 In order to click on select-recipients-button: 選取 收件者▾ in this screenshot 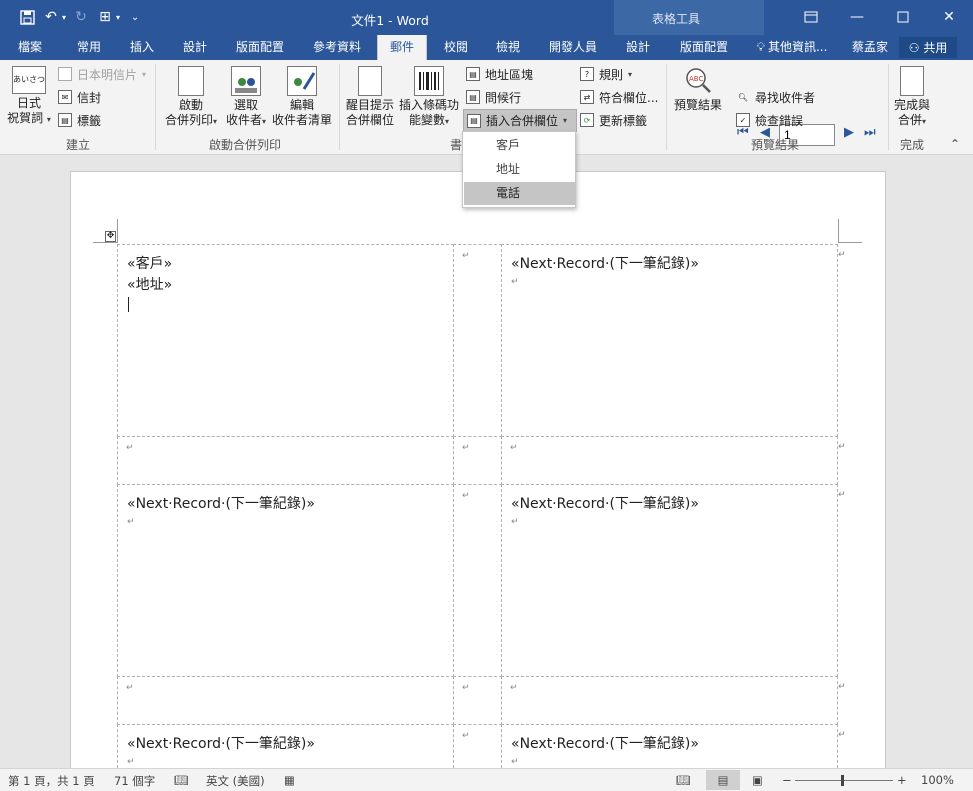, I will do `click(246, 97)`.